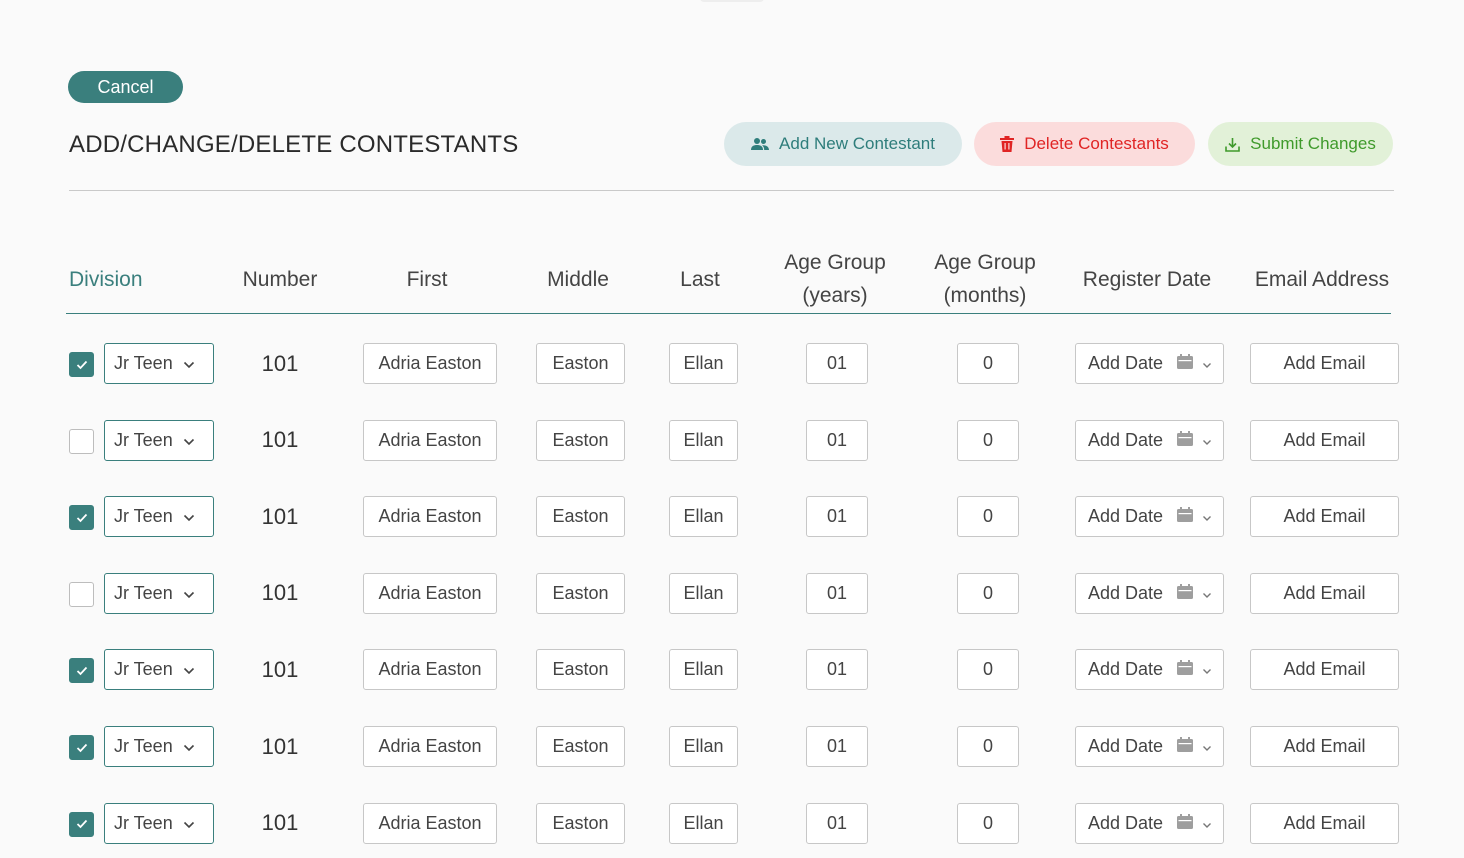 Image resolution: width=1464 pixels, height=858 pixels. Describe the element at coordinates (732, 1) in the screenshot. I see `drag-handle` at that location.